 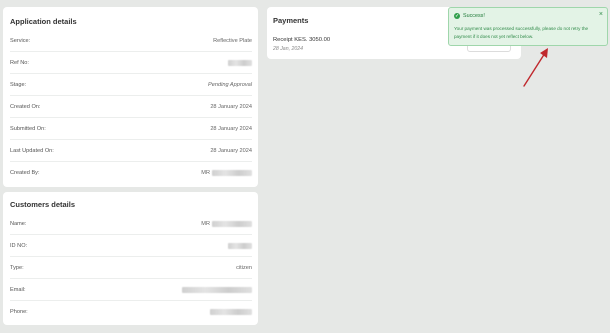 I want to click on app-row-submitted-on: Submitted On: 28 January 2024, so click(x=131, y=129).